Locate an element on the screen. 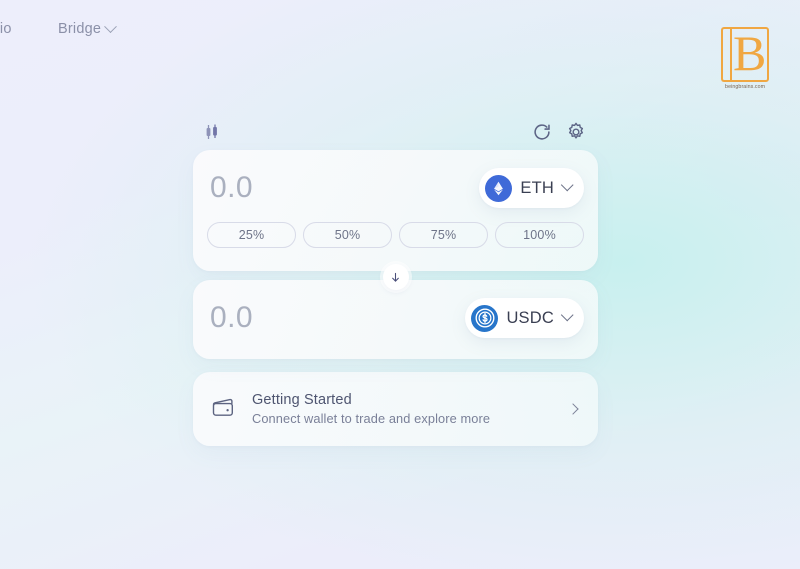  from-amount-row: ETH is located at coordinates (395, 188).